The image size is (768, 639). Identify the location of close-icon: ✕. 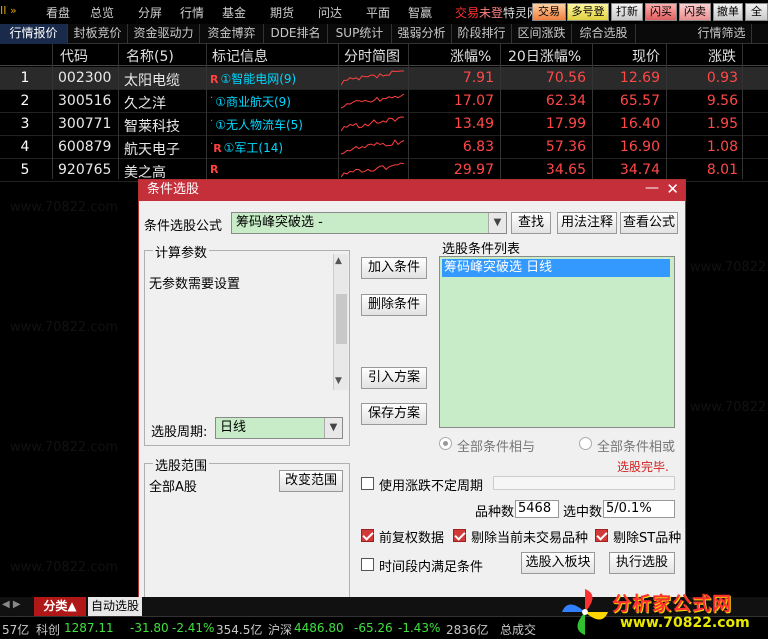
(672, 189).